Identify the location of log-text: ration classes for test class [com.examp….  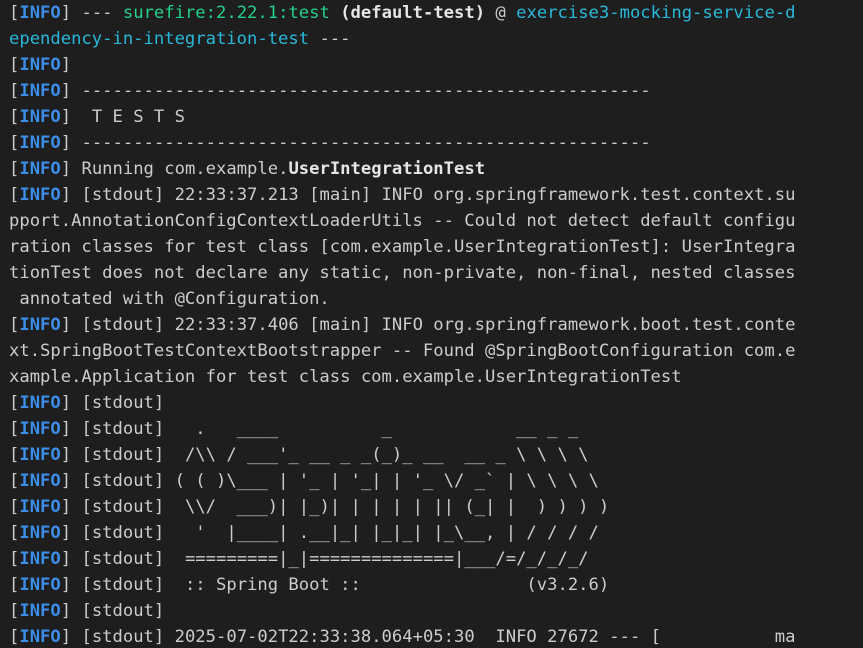
(402, 247).